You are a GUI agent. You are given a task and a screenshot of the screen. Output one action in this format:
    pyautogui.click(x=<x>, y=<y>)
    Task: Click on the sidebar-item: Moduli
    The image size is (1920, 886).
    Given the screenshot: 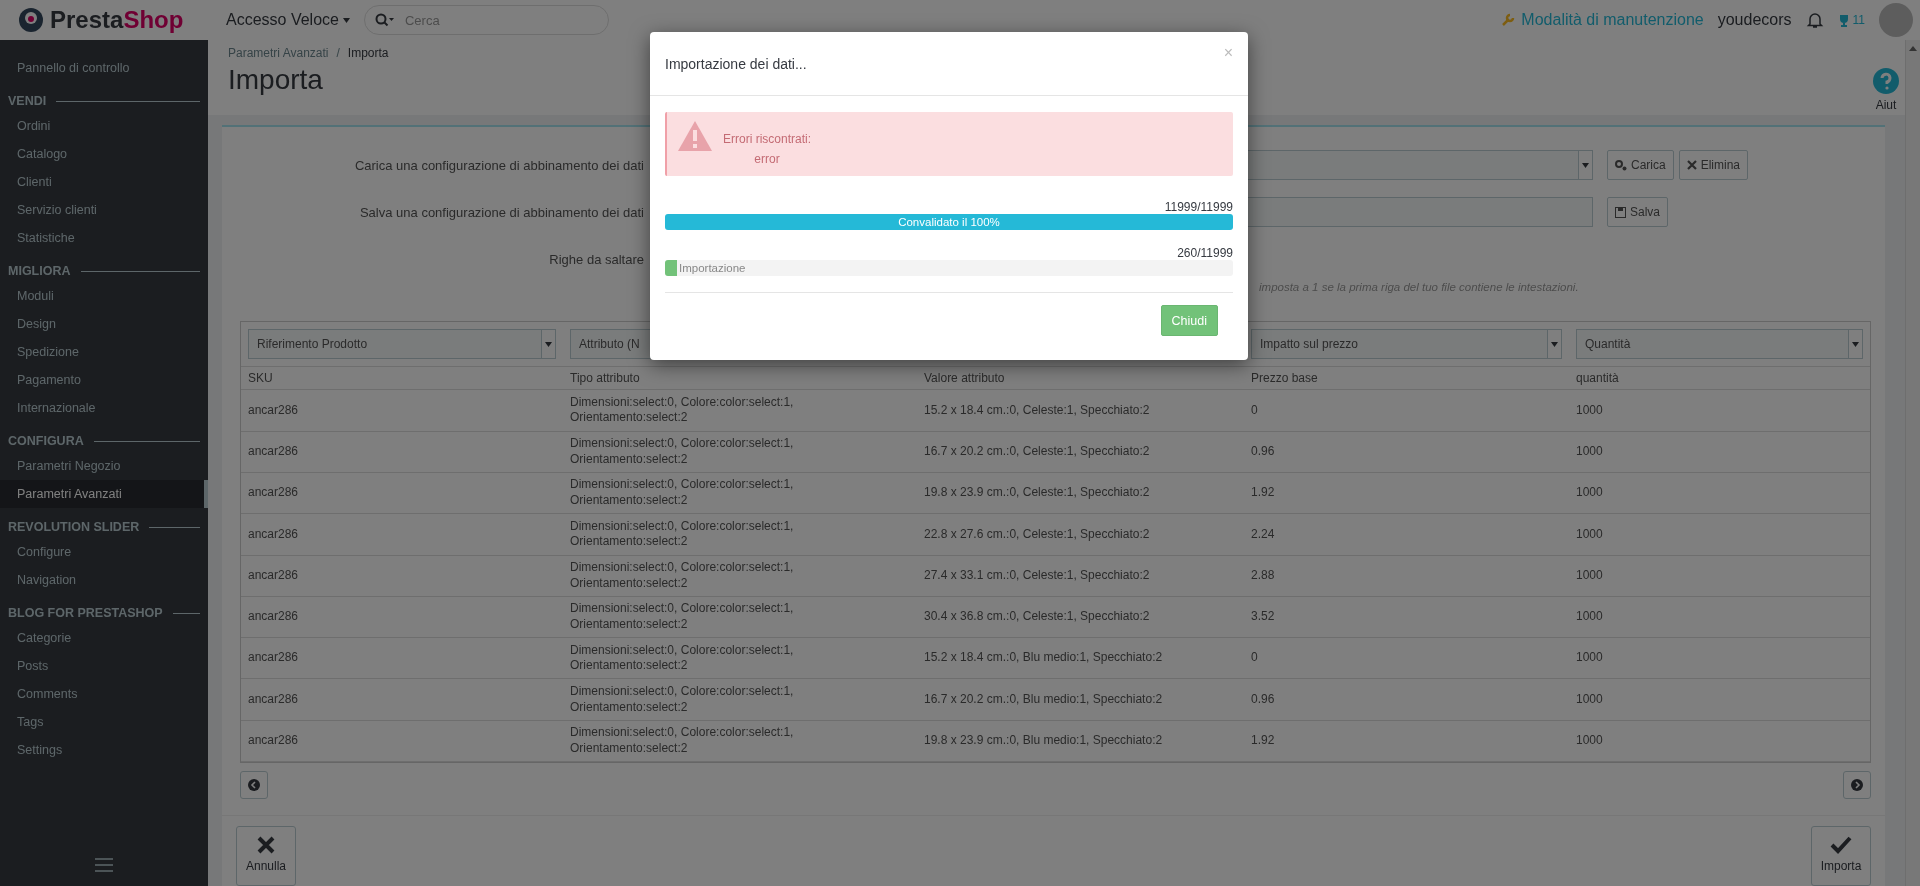 What is the action you would take?
    pyautogui.click(x=104, y=296)
    